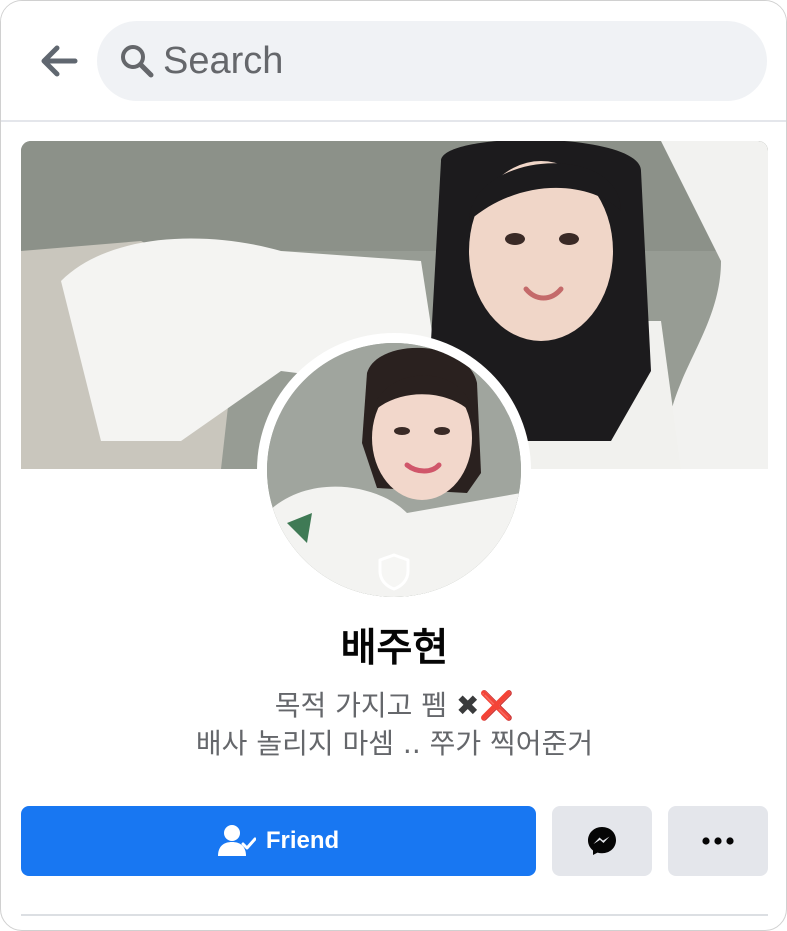  Describe the element at coordinates (365, 705) in the screenshot. I see `bio-line-1-text: 목적 가지고 펨` at that location.